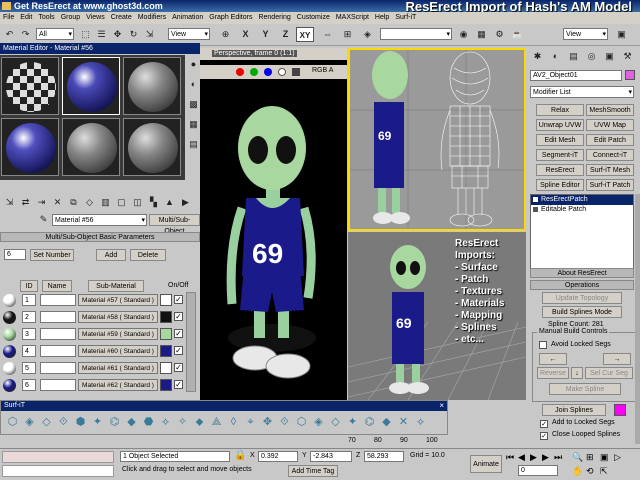 This screenshot has height=480, width=640. Describe the element at coordinates (517, 34) in the screenshot. I see `quick-render-icon: ☕` at that location.